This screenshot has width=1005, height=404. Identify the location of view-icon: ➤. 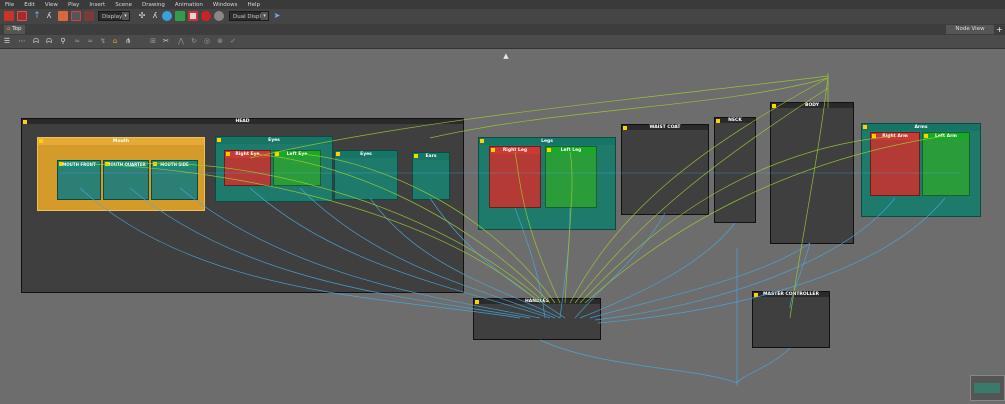
(277, 16).